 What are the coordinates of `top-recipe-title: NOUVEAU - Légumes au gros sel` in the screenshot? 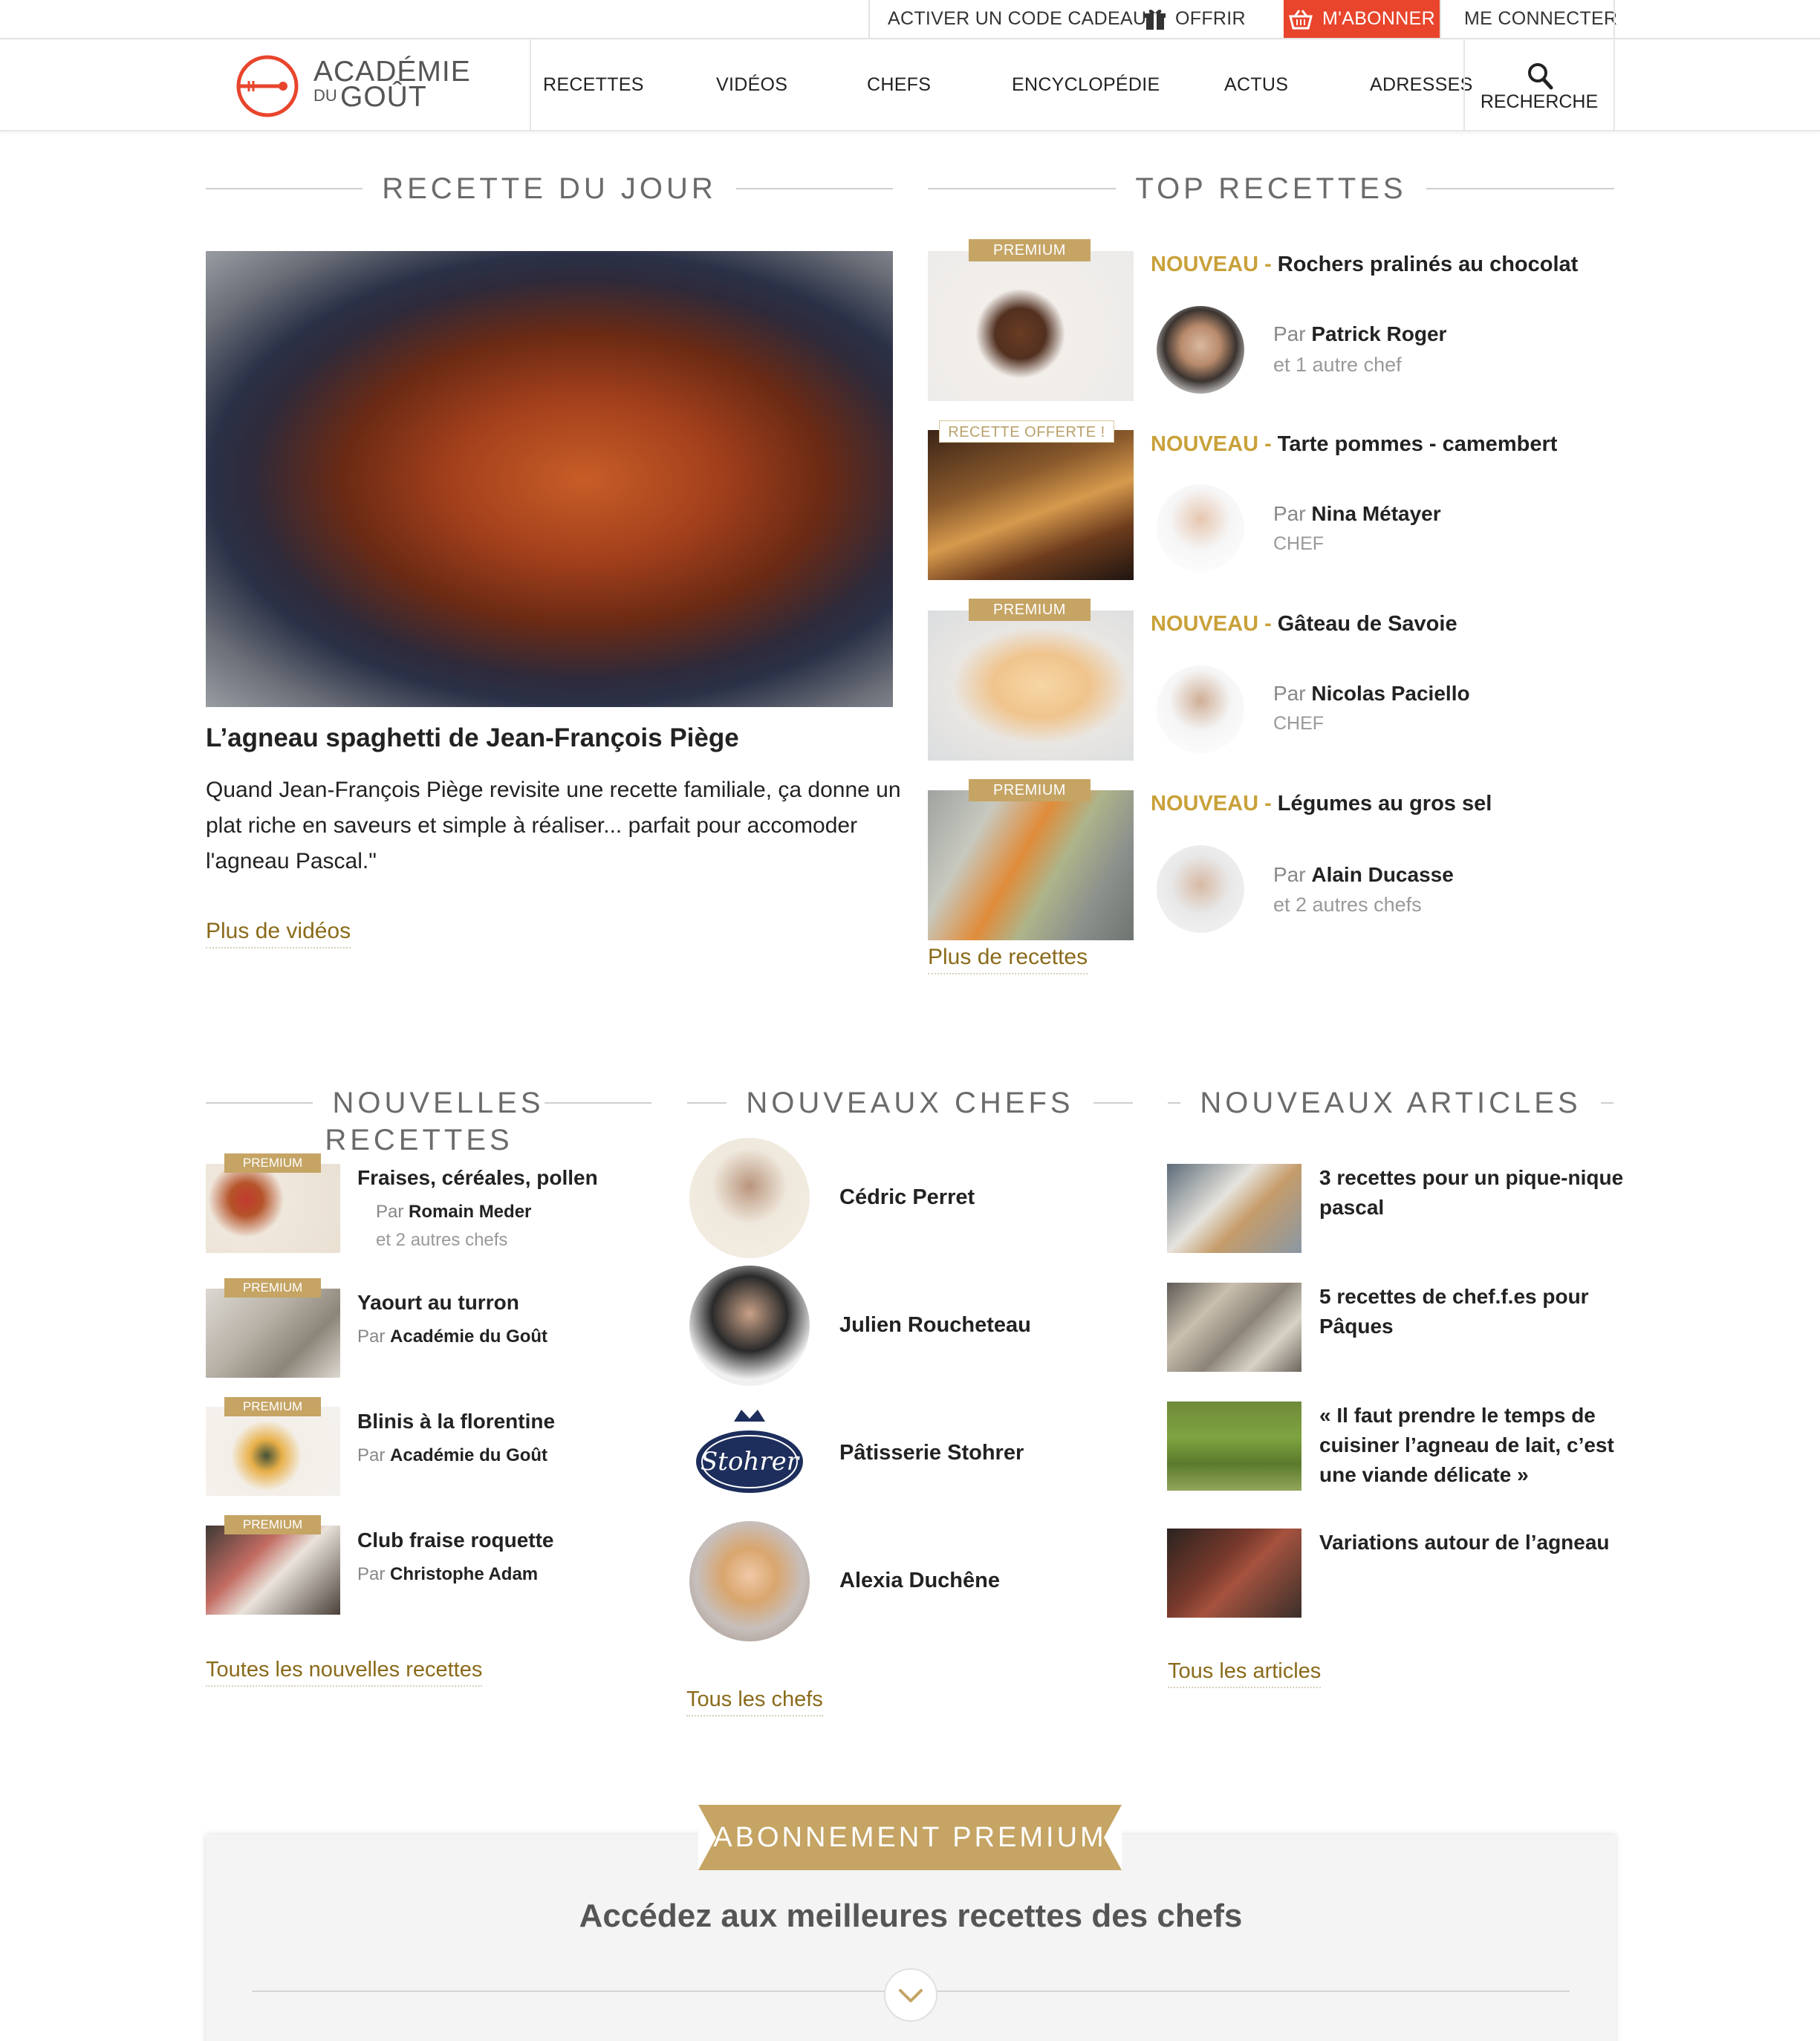 It's located at (1322, 804).